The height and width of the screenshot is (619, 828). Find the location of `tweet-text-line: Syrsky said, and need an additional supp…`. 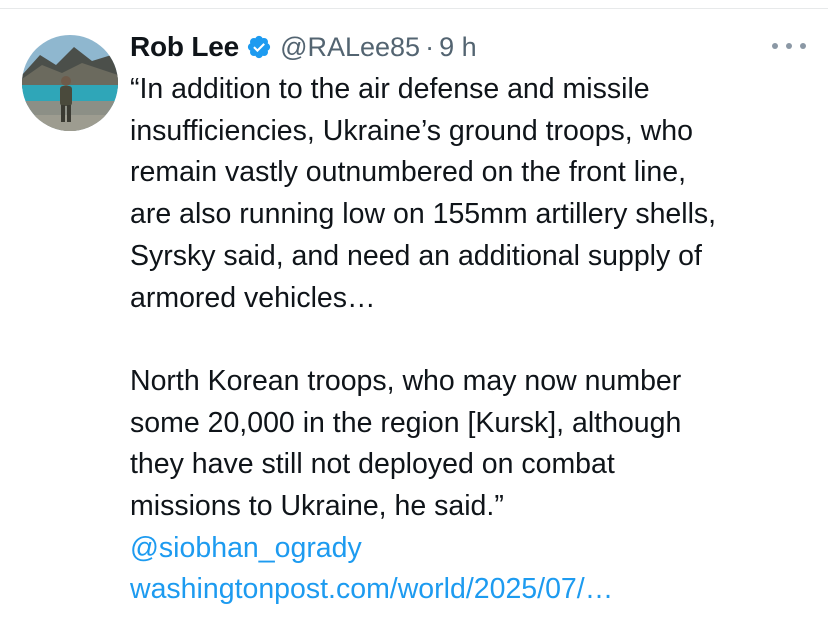

tweet-text-line: Syrsky said, and need an additional supp… is located at coordinates (416, 255).